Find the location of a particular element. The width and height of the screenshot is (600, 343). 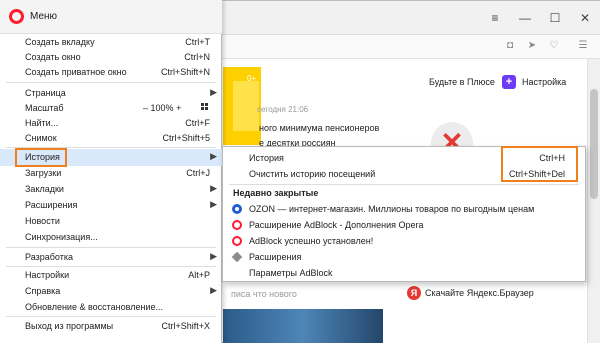

opera-logo-icon is located at coordinates (16, 16).